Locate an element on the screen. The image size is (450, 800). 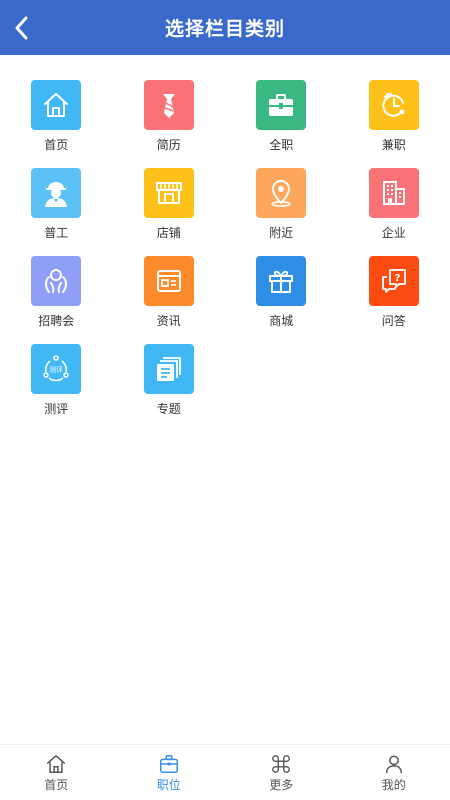
building-icon is located at coordinates (393, 193).